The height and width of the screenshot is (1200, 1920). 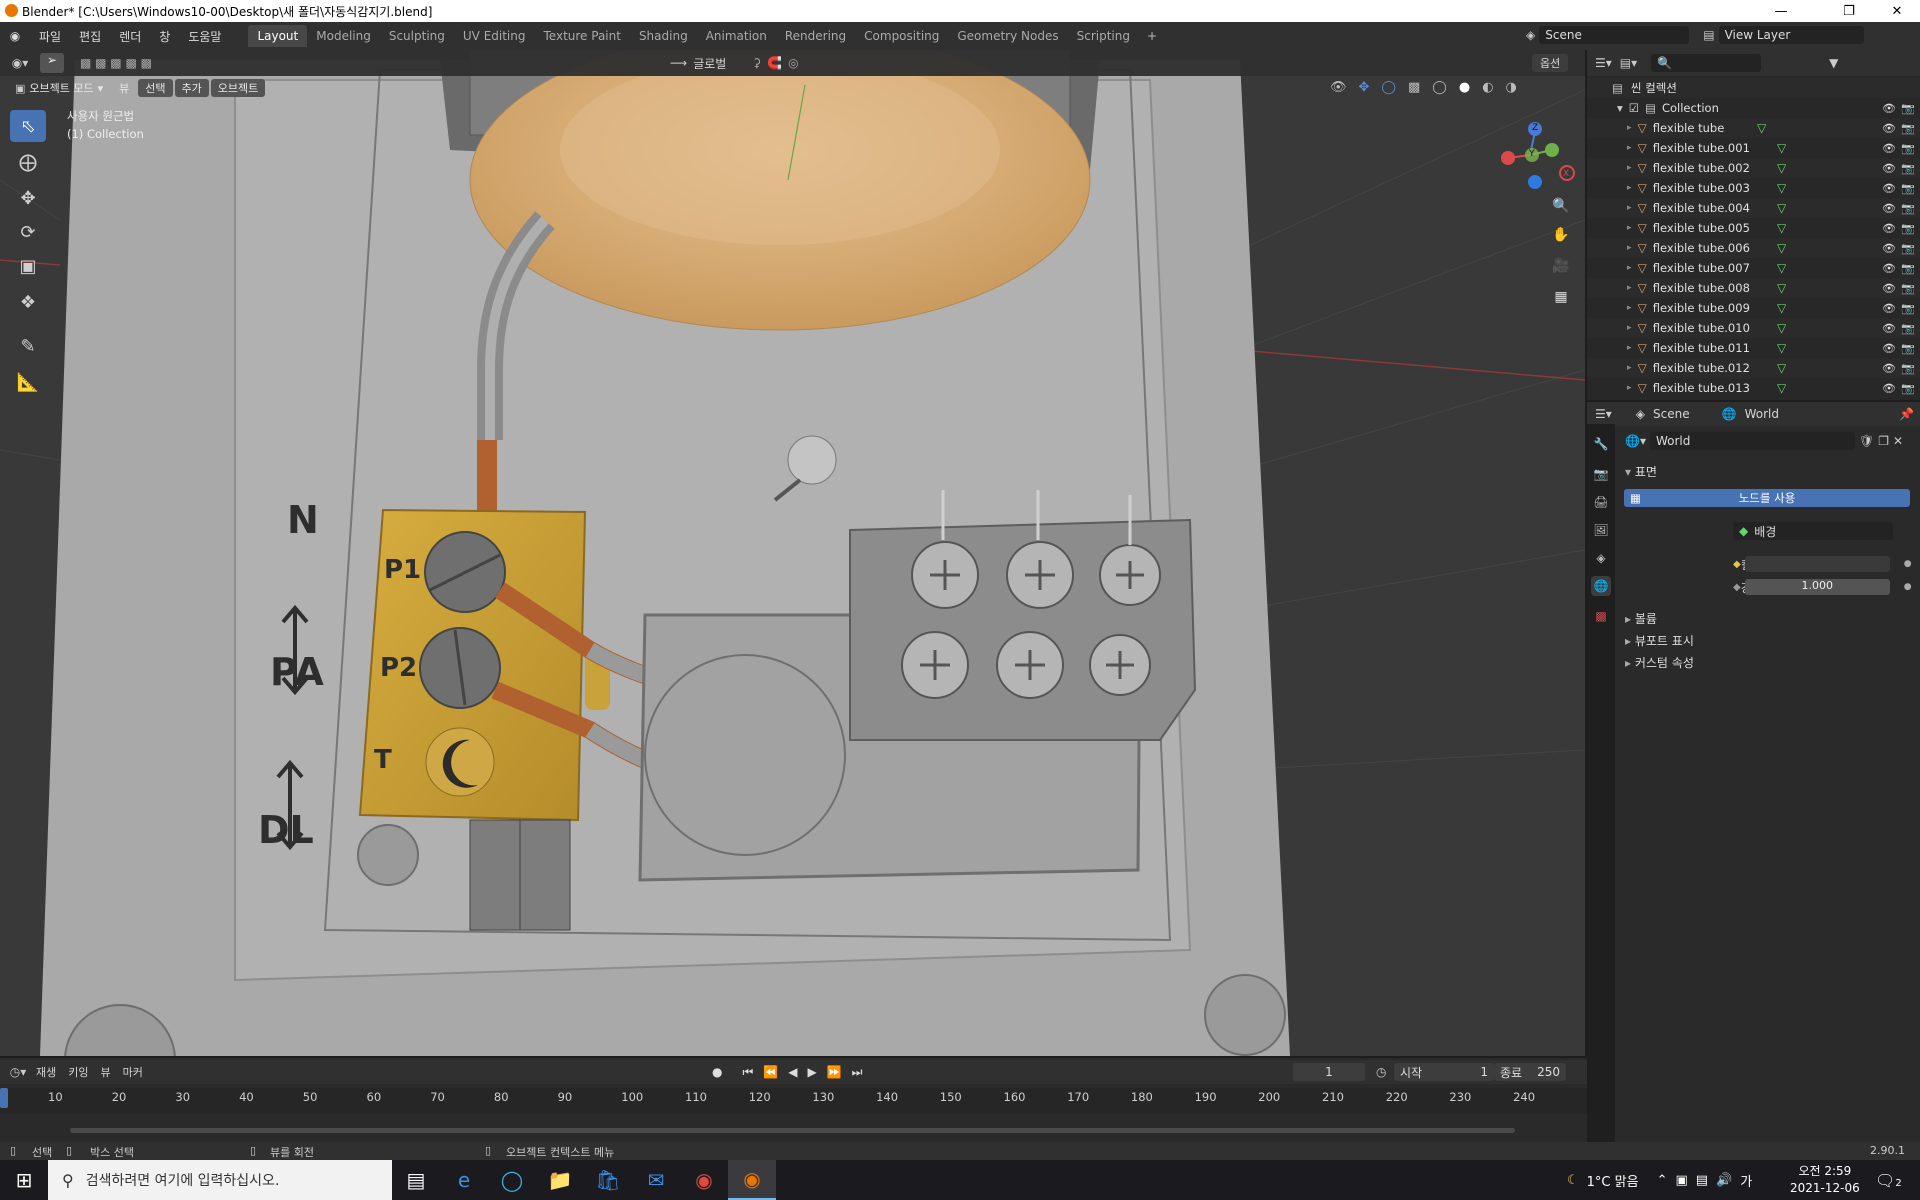 What do you see at coordinates (663, 36) in the screenshot?
I see `workspace-tab-shading: Shading` at bounding box center [663, 36].